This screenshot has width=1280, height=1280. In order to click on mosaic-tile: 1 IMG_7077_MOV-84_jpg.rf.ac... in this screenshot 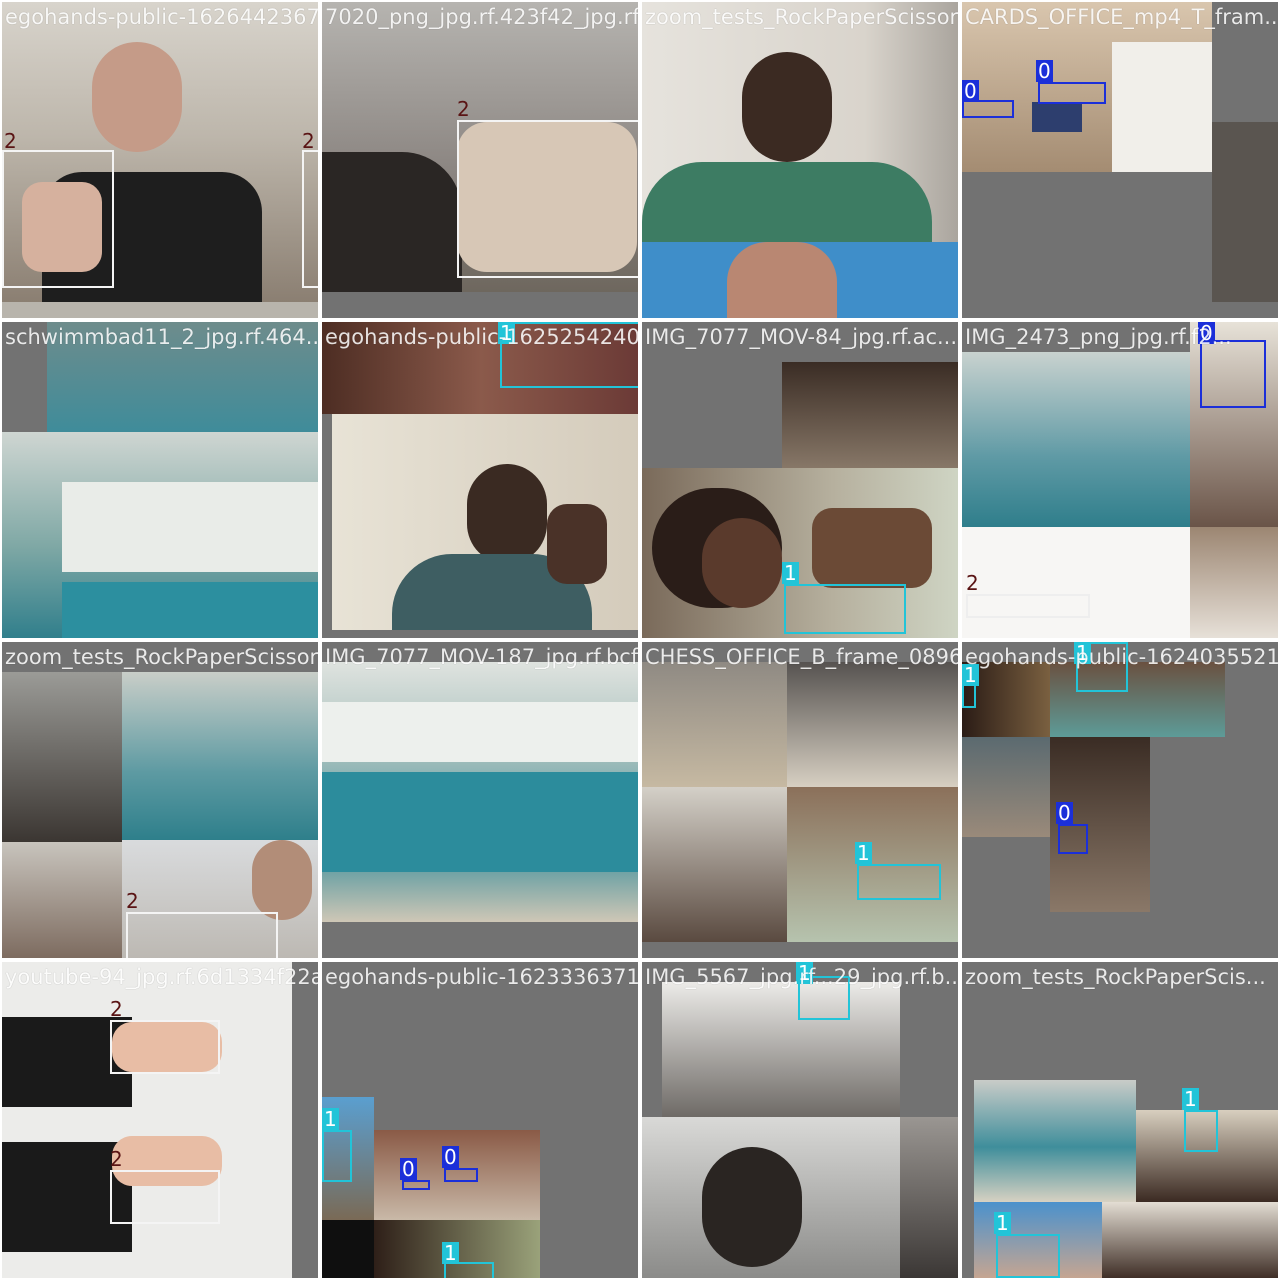, I will do `click(800, 480)`.